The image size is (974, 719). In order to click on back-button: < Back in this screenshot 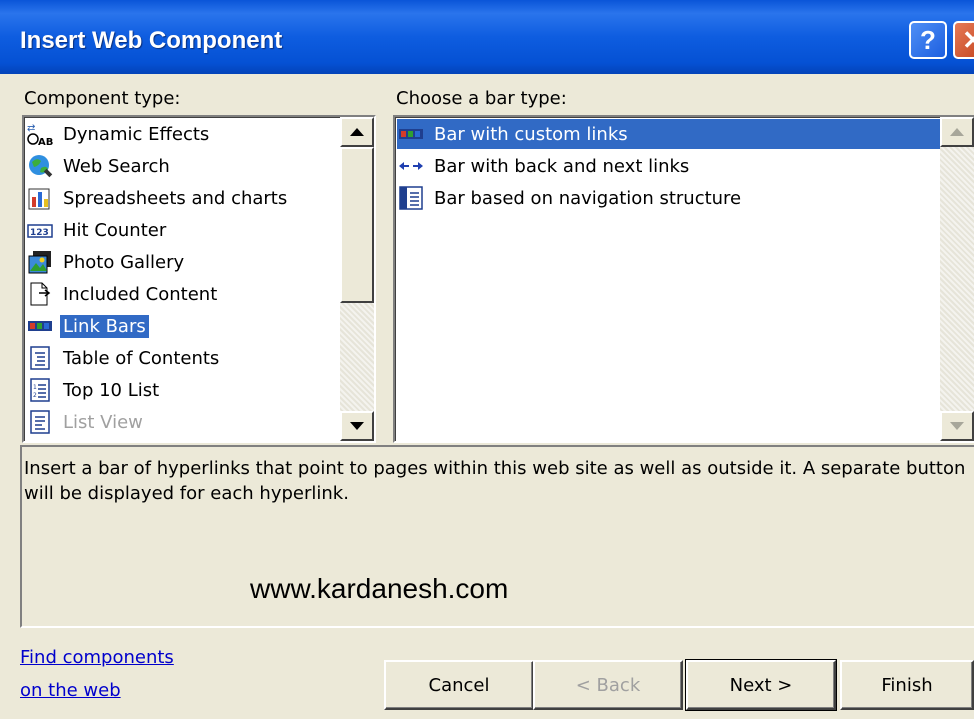, I will do `click(608, 685)`.